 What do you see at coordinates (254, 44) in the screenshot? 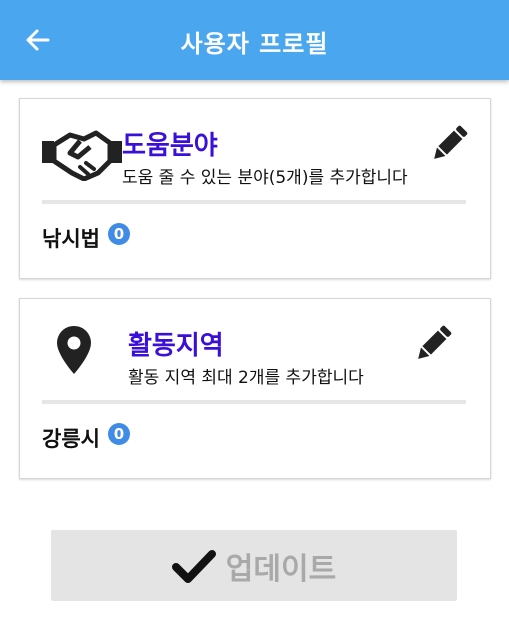
I see `page-title: 사용자 프로필` at bounding box center [254, 44].